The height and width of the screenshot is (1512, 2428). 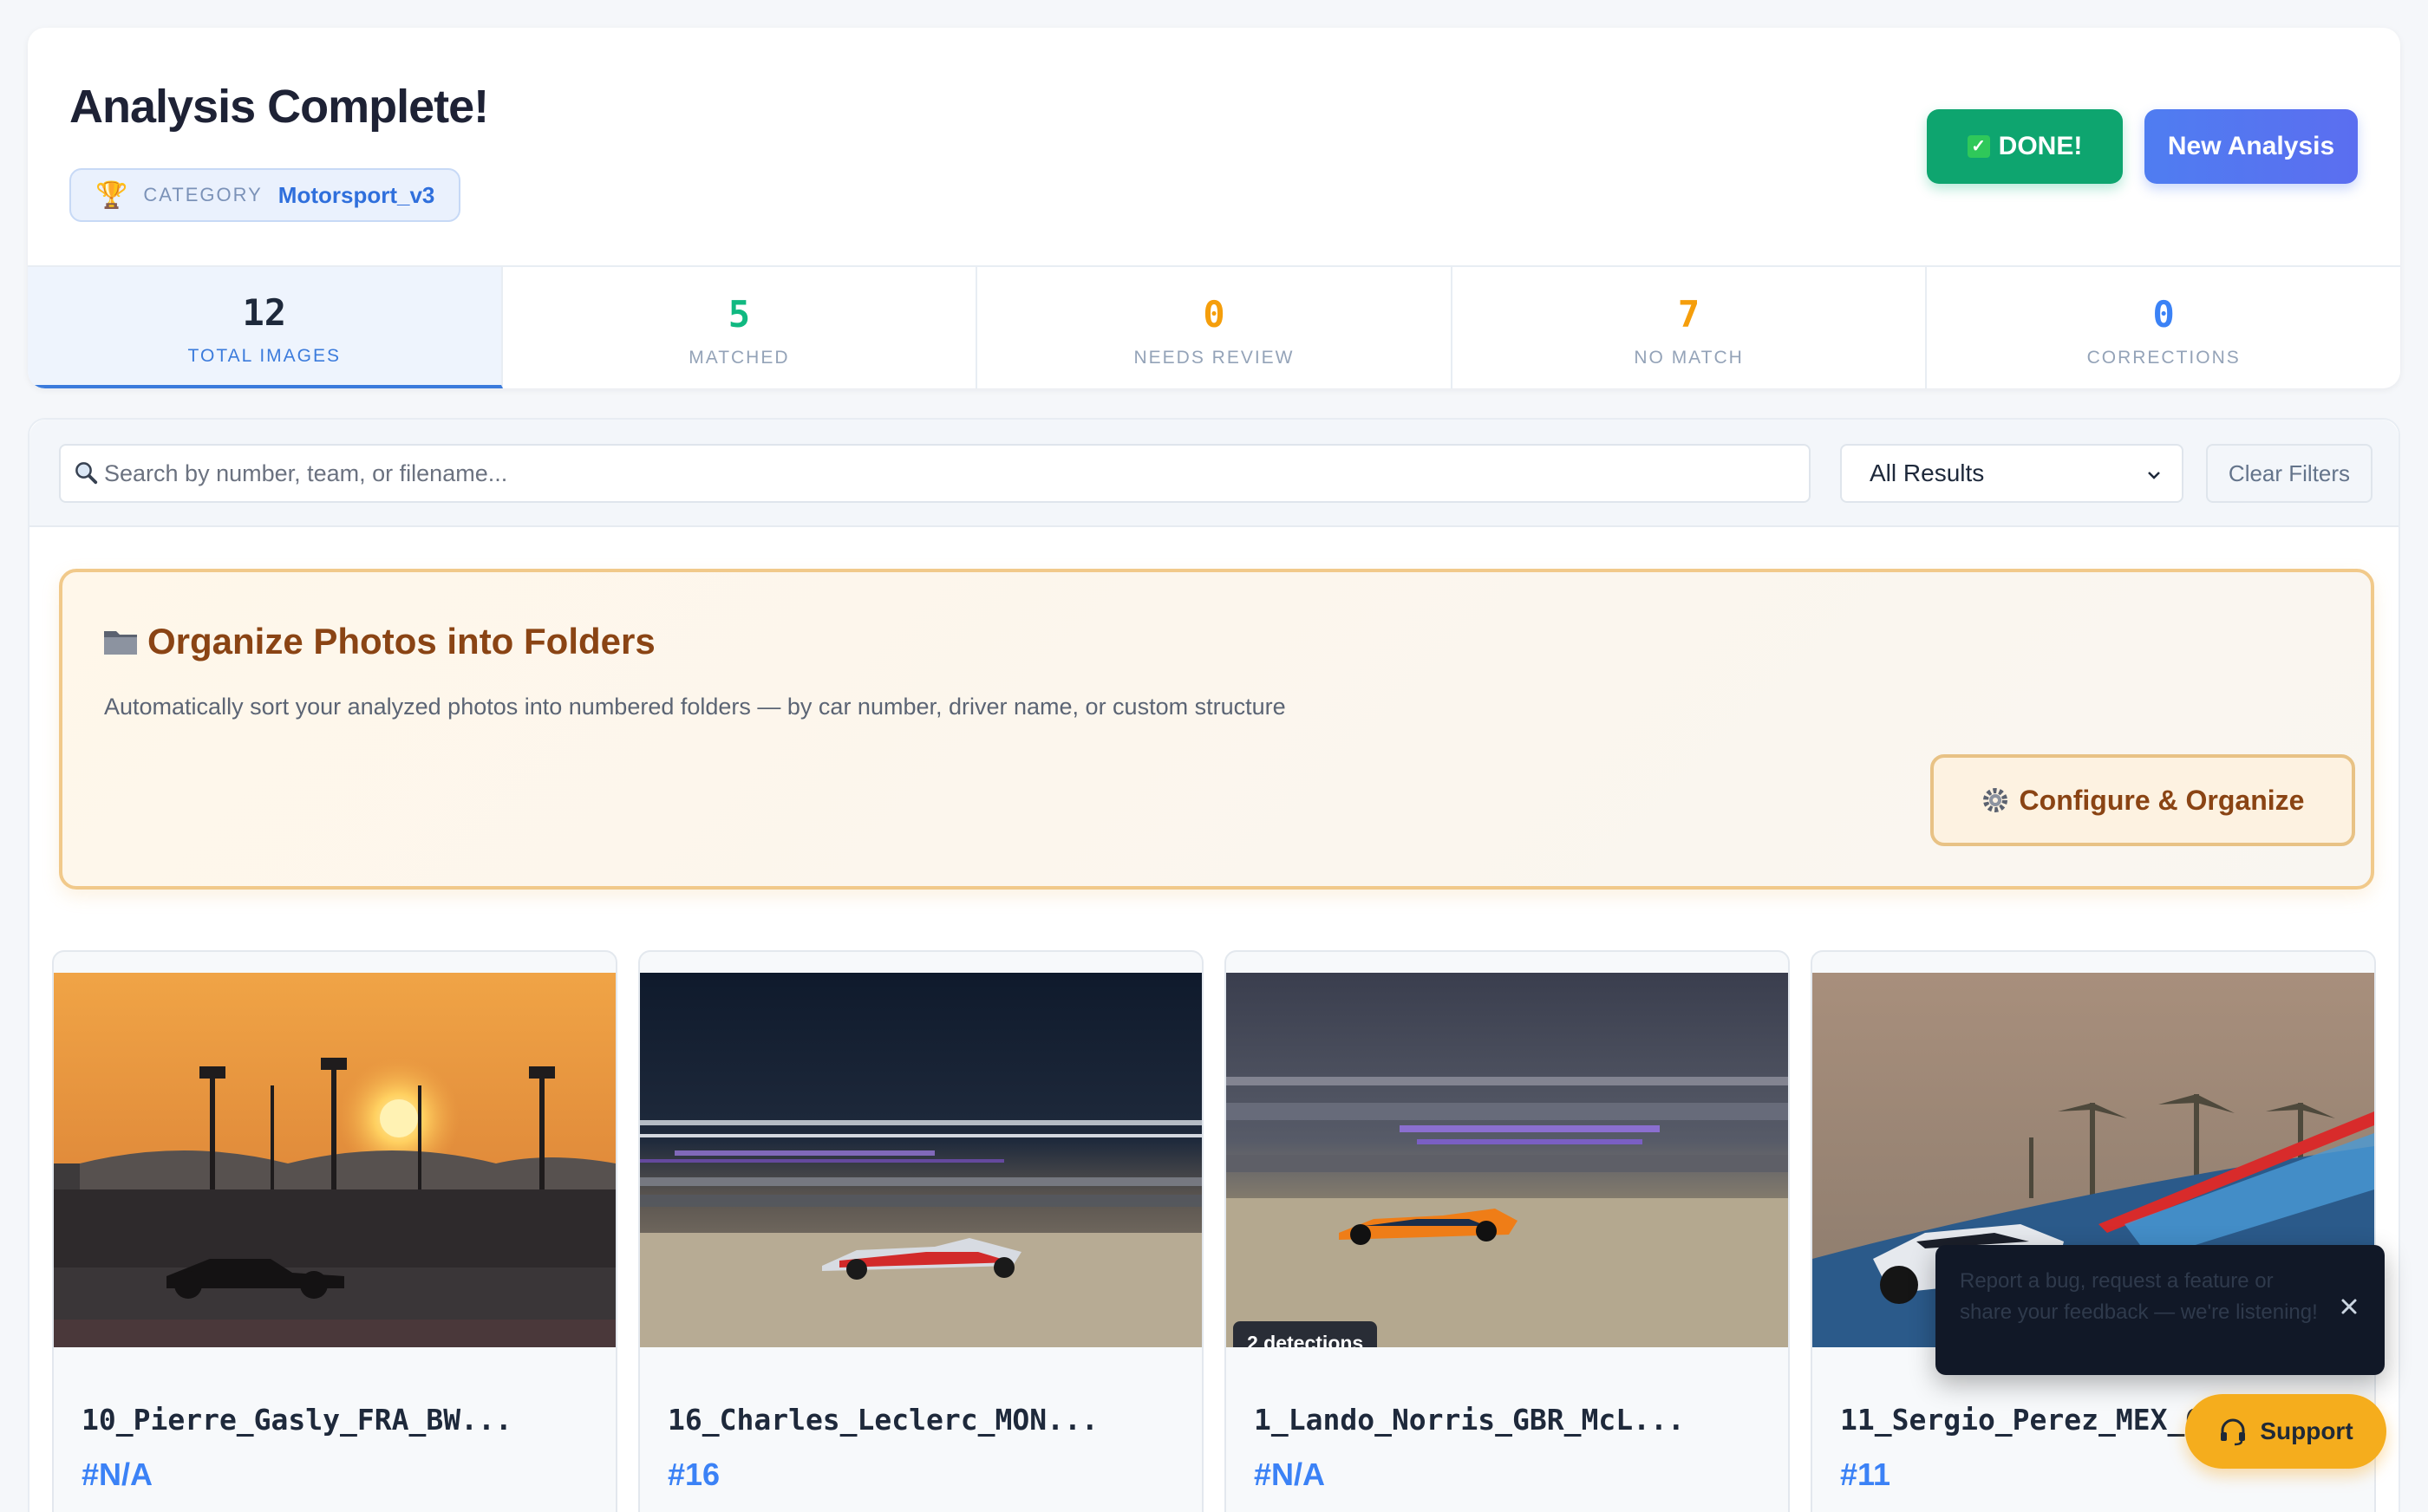 What do you see at coordinates (401, 641) in the screenshot?
I see `organize-title-text: Organize Photos into Folders` at bounding box center [401, 641].